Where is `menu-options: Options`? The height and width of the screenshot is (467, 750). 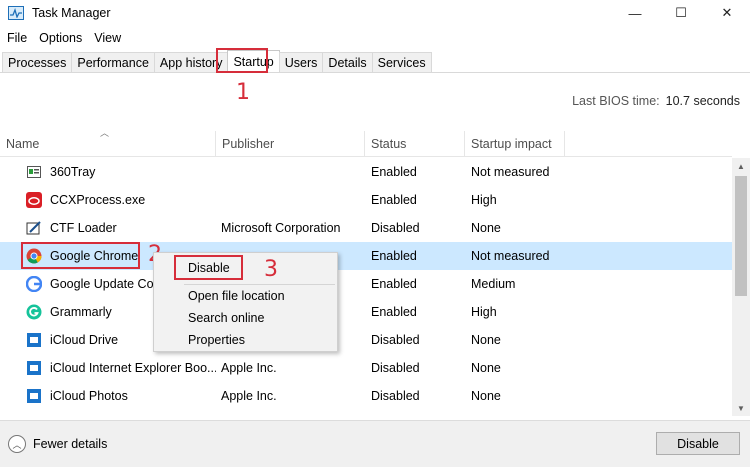 menu-options: Options is located at coordinates (60, 38).